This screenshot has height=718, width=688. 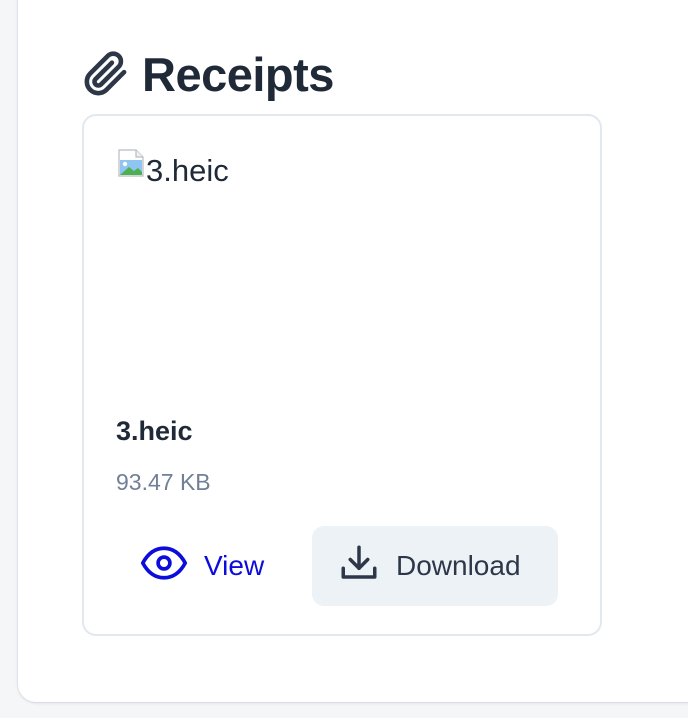 I want to click on download-button-label: Download, so click(x=458, y=565).